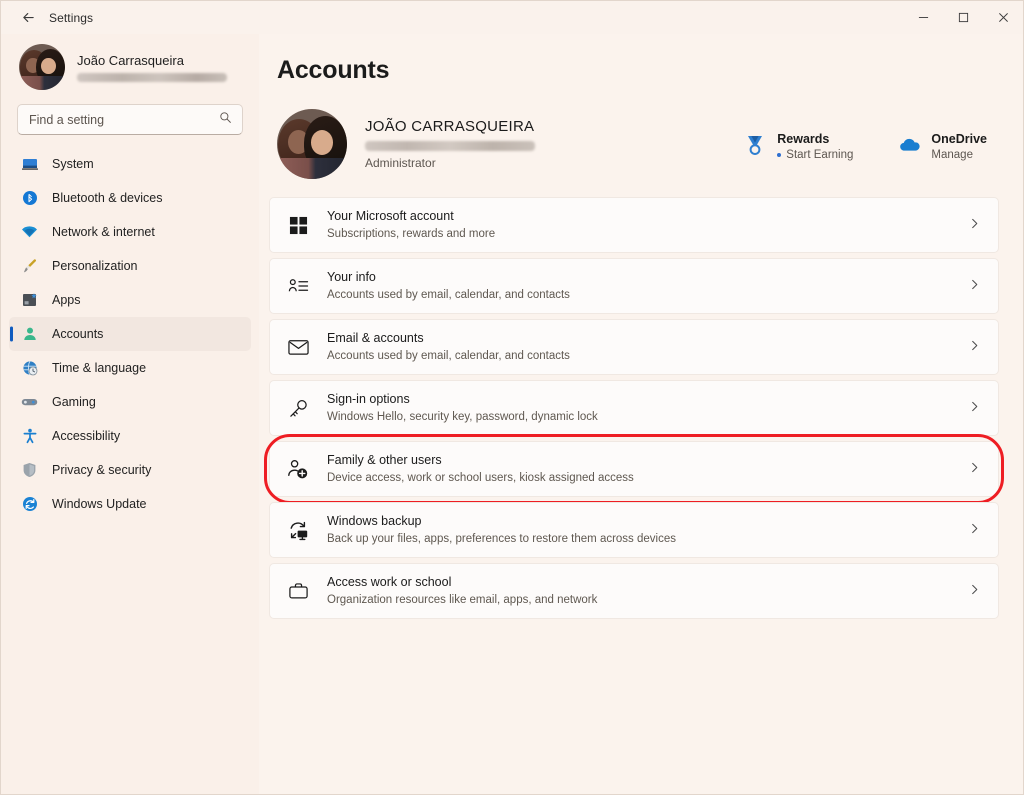 The height and width of the screenshot is (795, 1024). What do you see at coordinates (351, 277) in the screenshot?
I see `card-title: Your info` at bounding box center [351, 277].